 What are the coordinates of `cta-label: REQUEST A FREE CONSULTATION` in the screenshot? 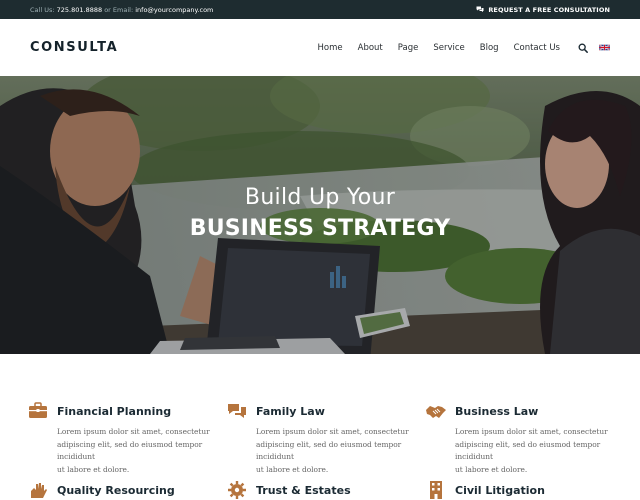 It's located at (549, 9).